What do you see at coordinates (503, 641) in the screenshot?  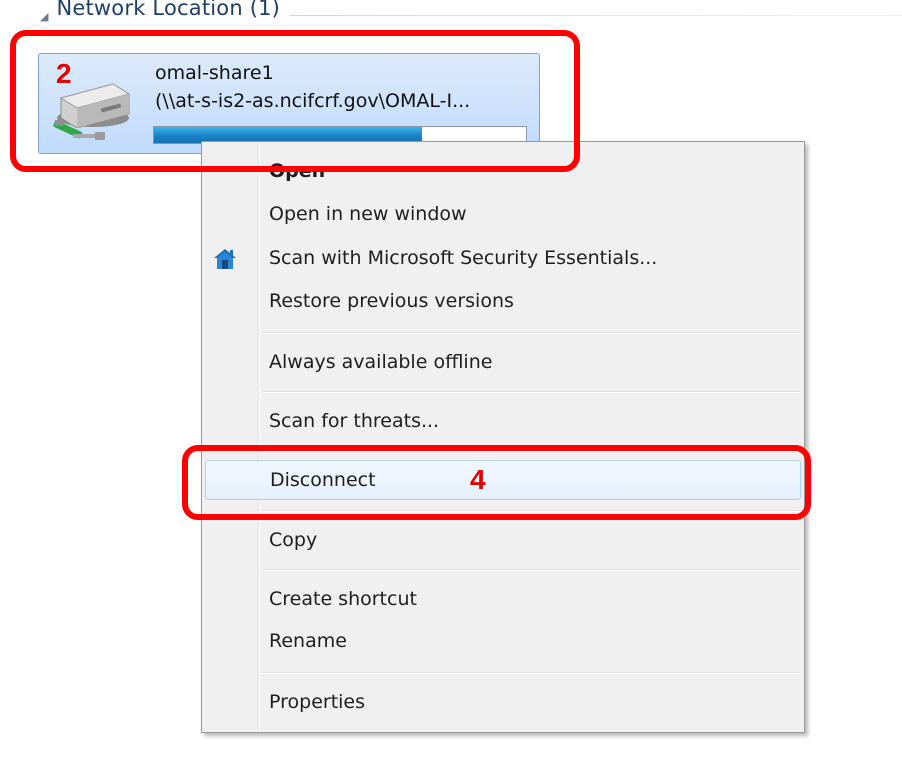 I see `menu-item-rename: Rename` at bounding box center [503, 641].